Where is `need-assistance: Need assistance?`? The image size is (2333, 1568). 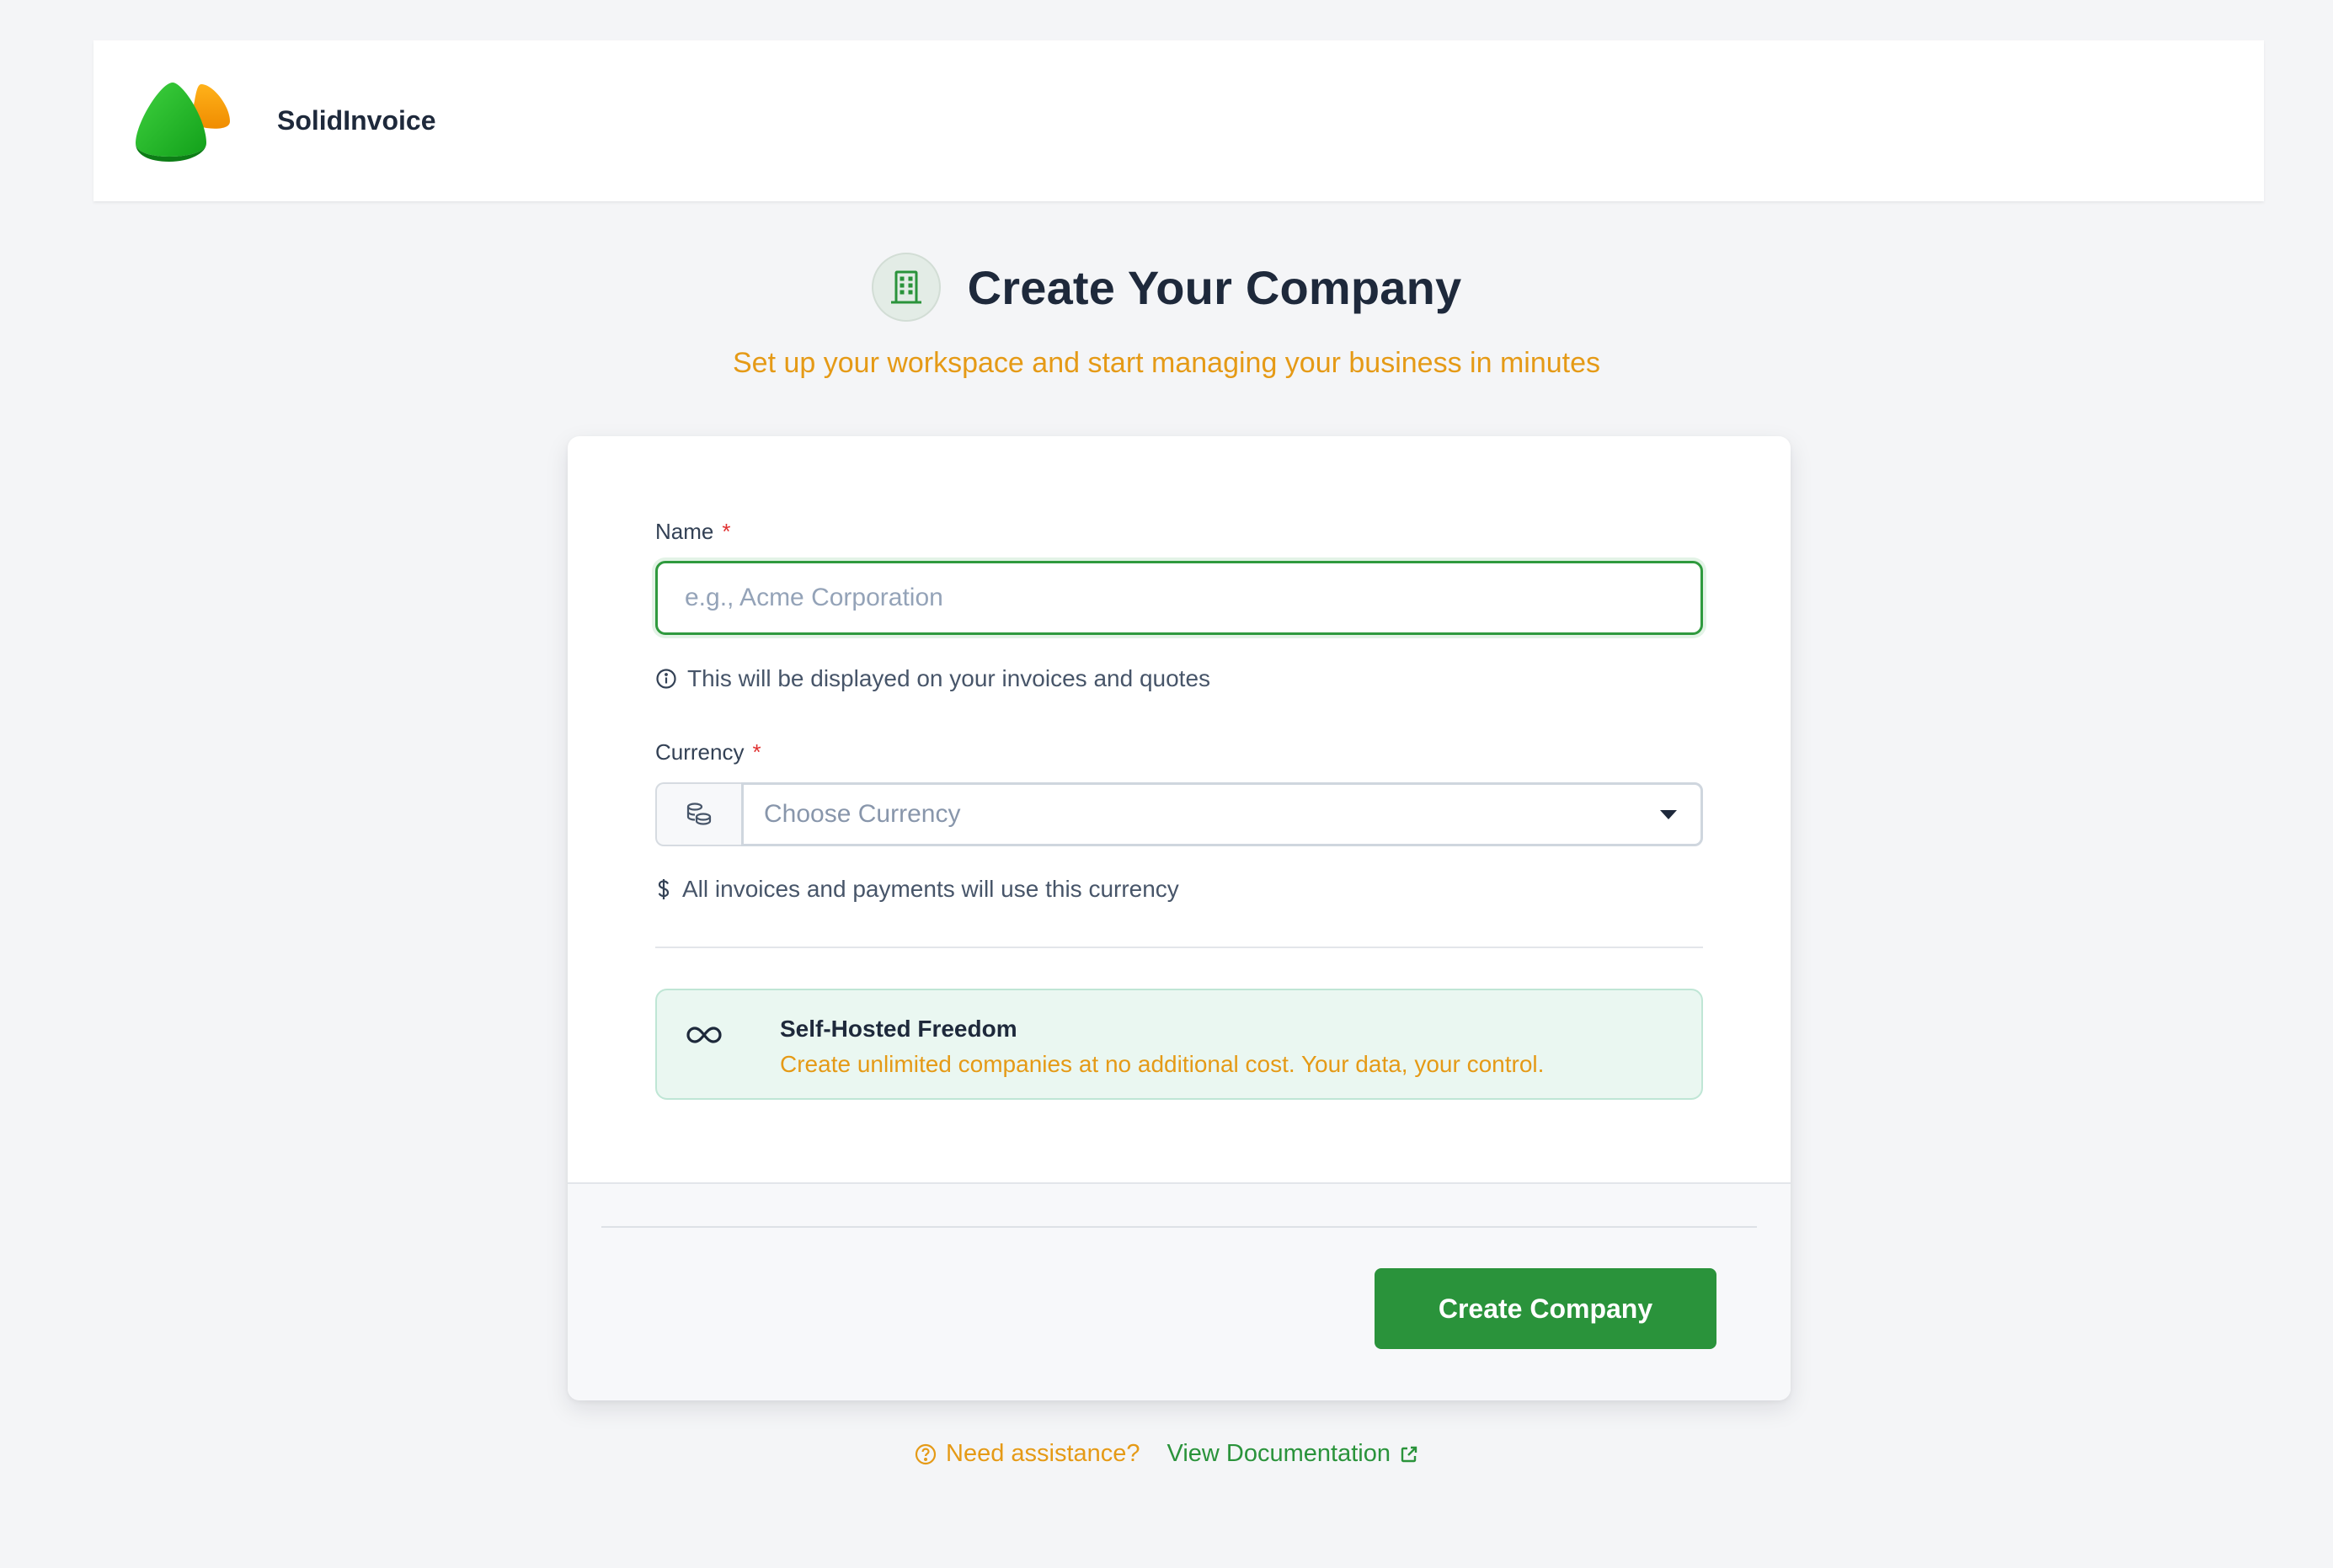 need-assistance: Need assistance? is located at coordinates (1027, 1454).